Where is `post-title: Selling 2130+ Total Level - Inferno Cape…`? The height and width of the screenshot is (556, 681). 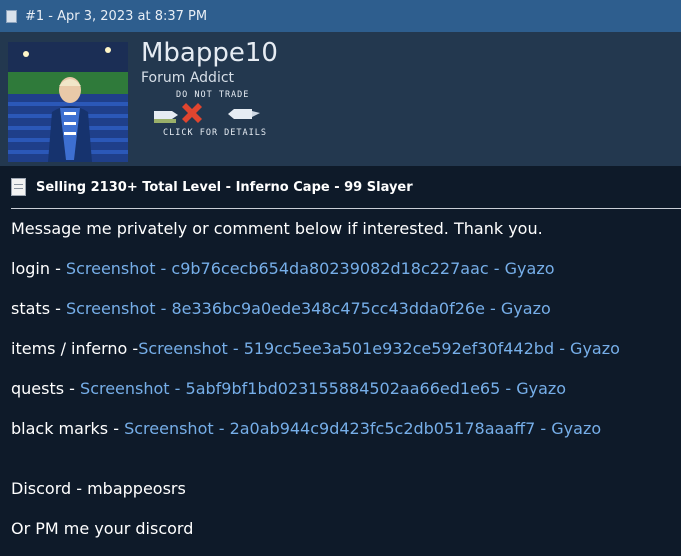
post-title: Selling 2130+ Total Level - Inferno Cape… is located at coordinates (346, 187).